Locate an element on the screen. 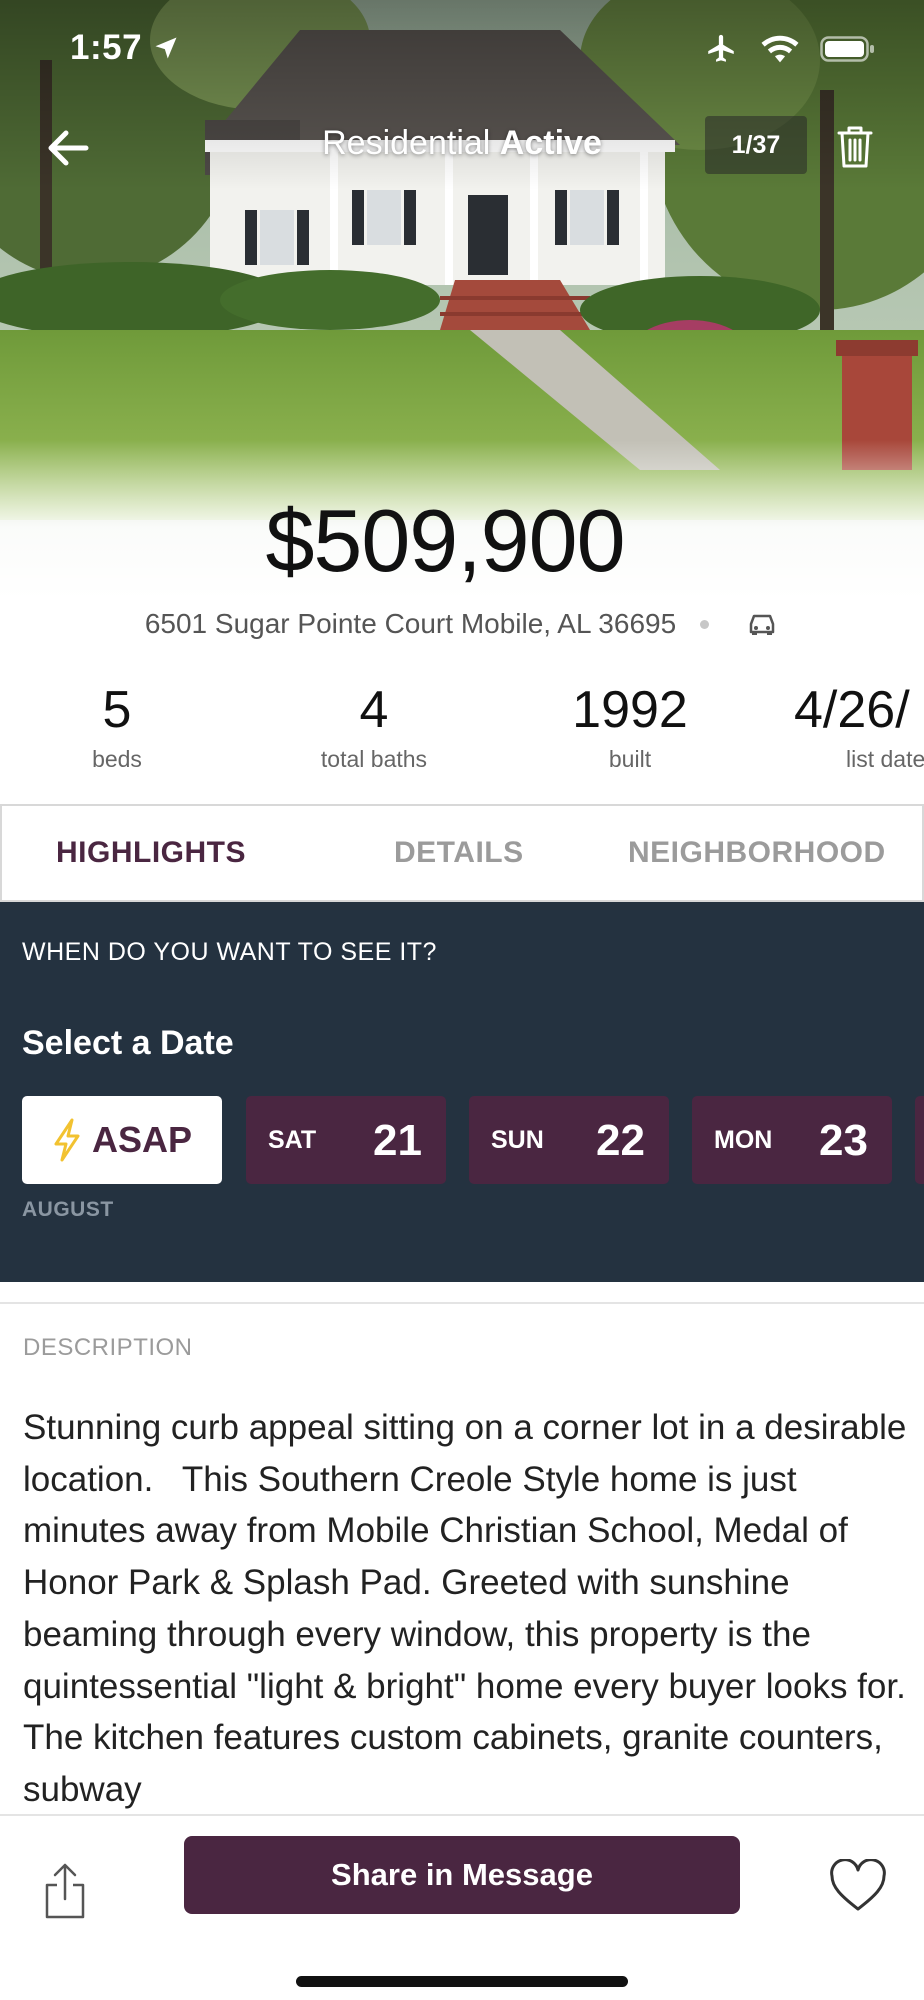 Image resolution: width=924 pixels, height=2000 pixels. schedule-question: WHEN DO YOU WANT TO SEE IT? is located at coordinates (229, 952).